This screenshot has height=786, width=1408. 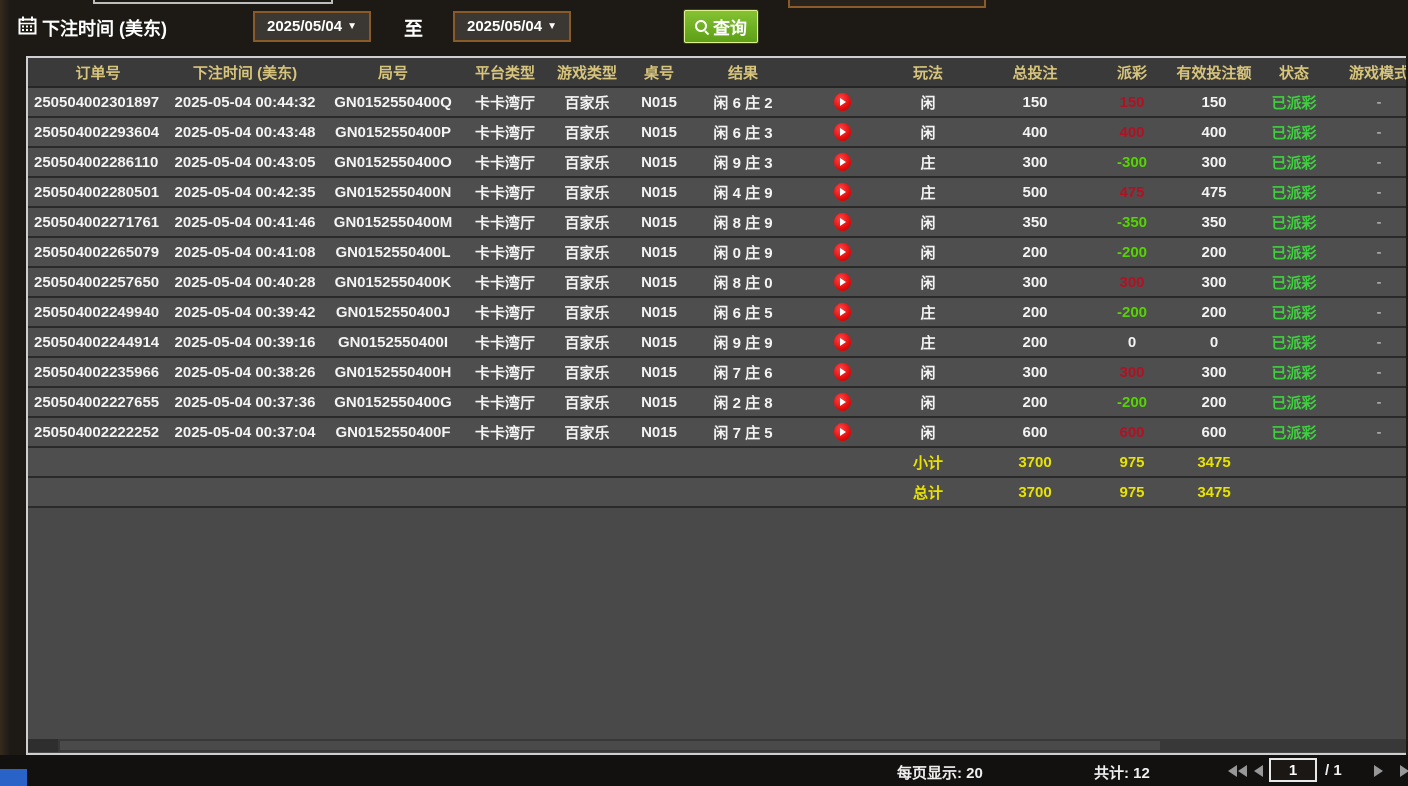 I want to click on cell-bet-time: 2025-05-04 00:37:04, so click(x=245, y=432).